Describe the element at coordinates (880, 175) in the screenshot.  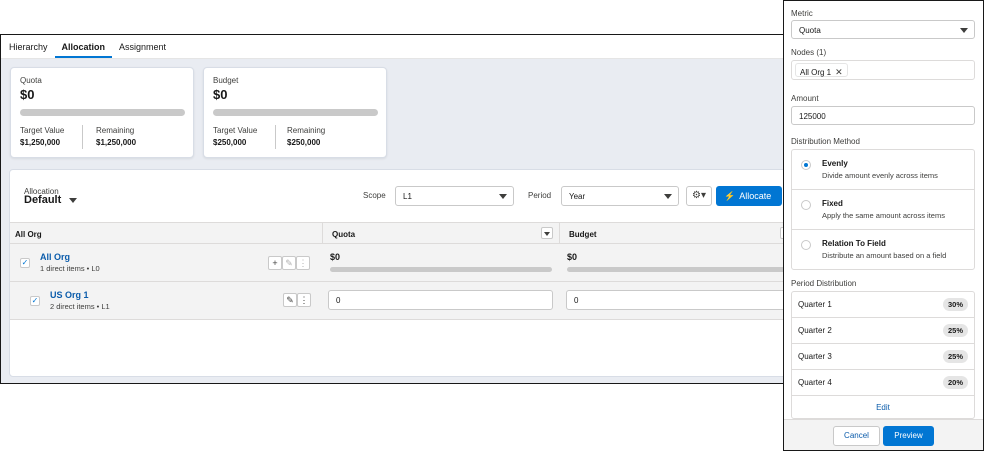
I see `option-description: Divide amount evenly across items` at that location.